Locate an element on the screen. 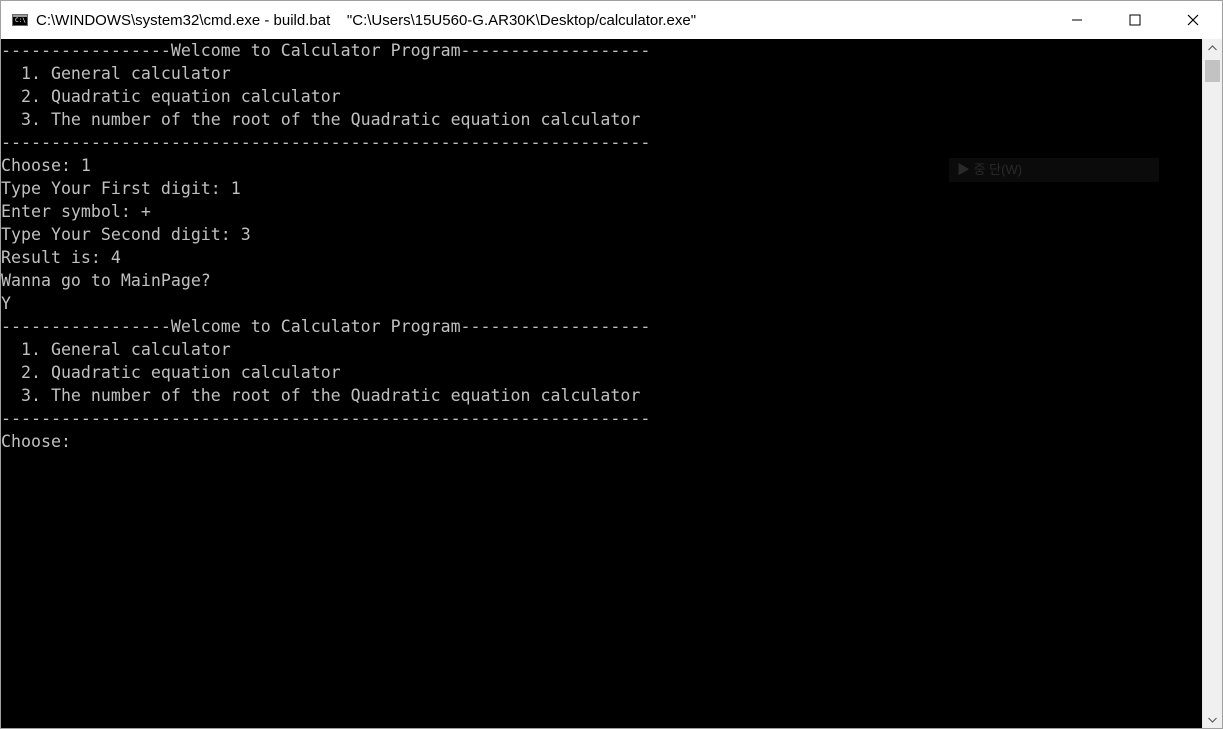 This screenshot has width=1223, height=729. vertical-scrollbar is located at coordinates (1212, 383).